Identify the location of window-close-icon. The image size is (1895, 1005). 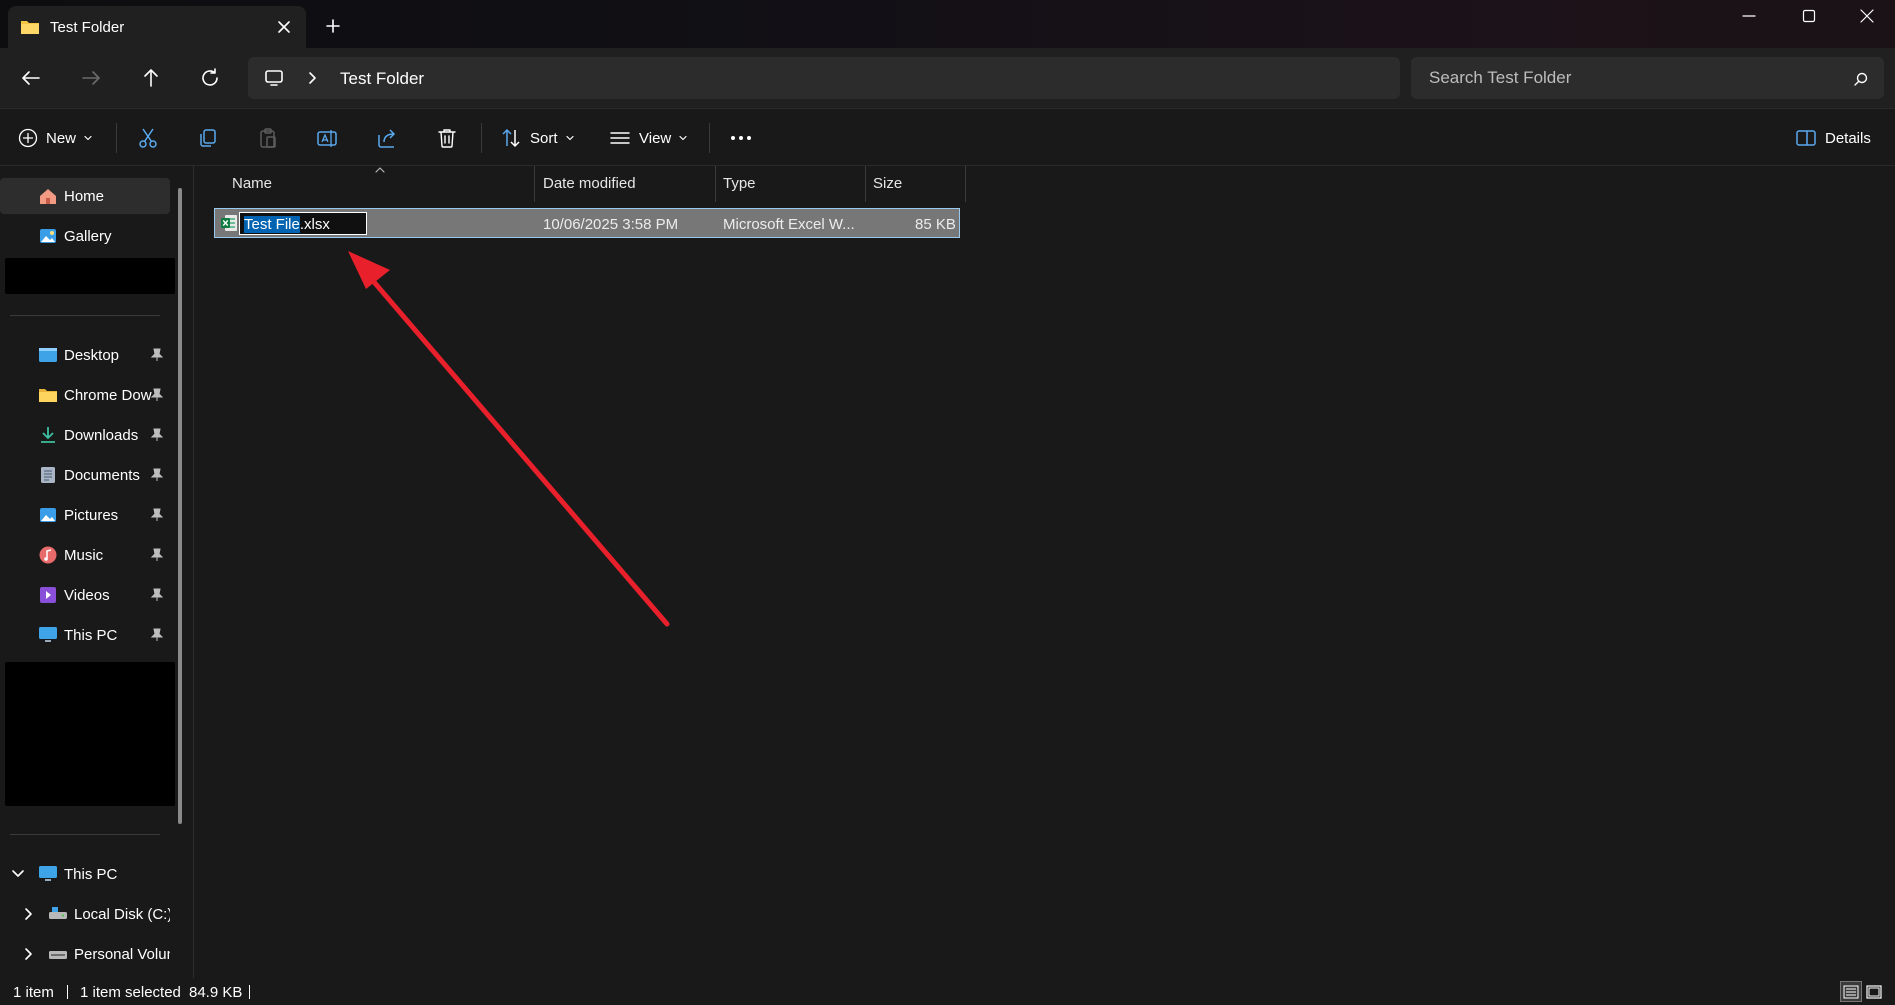
(1867, 16).